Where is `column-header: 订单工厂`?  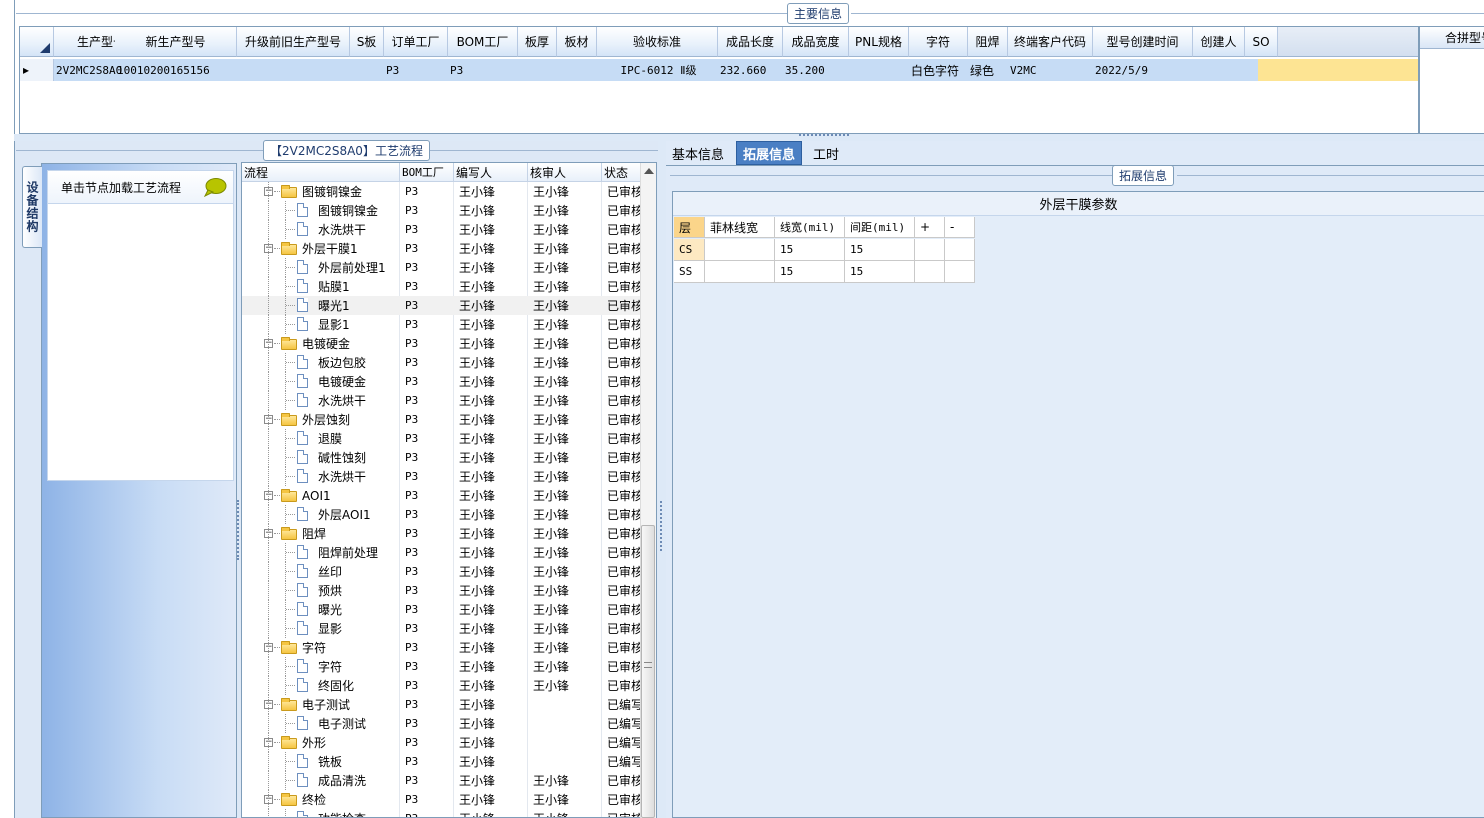
column-header: 订单工厂 is located at coordinates (416, 42).